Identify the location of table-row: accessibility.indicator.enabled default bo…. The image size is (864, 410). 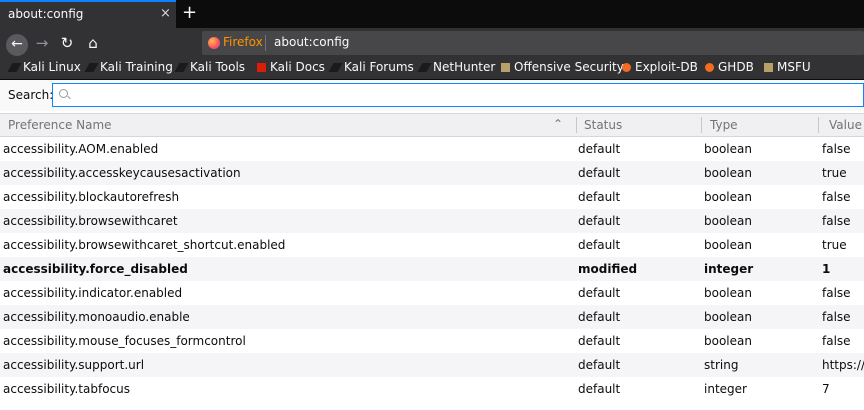
(432, 293).